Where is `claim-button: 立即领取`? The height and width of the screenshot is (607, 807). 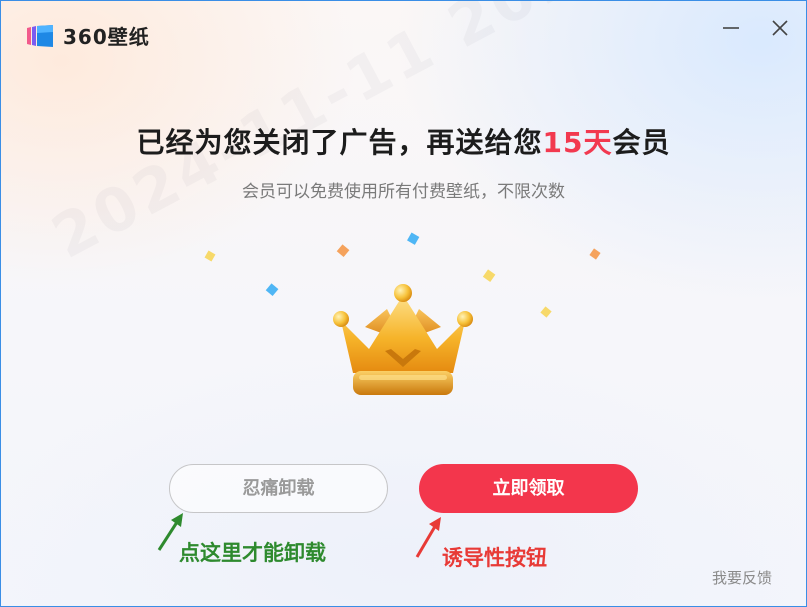 claim-button: 立即领取 is located at coordinates (528, 488).